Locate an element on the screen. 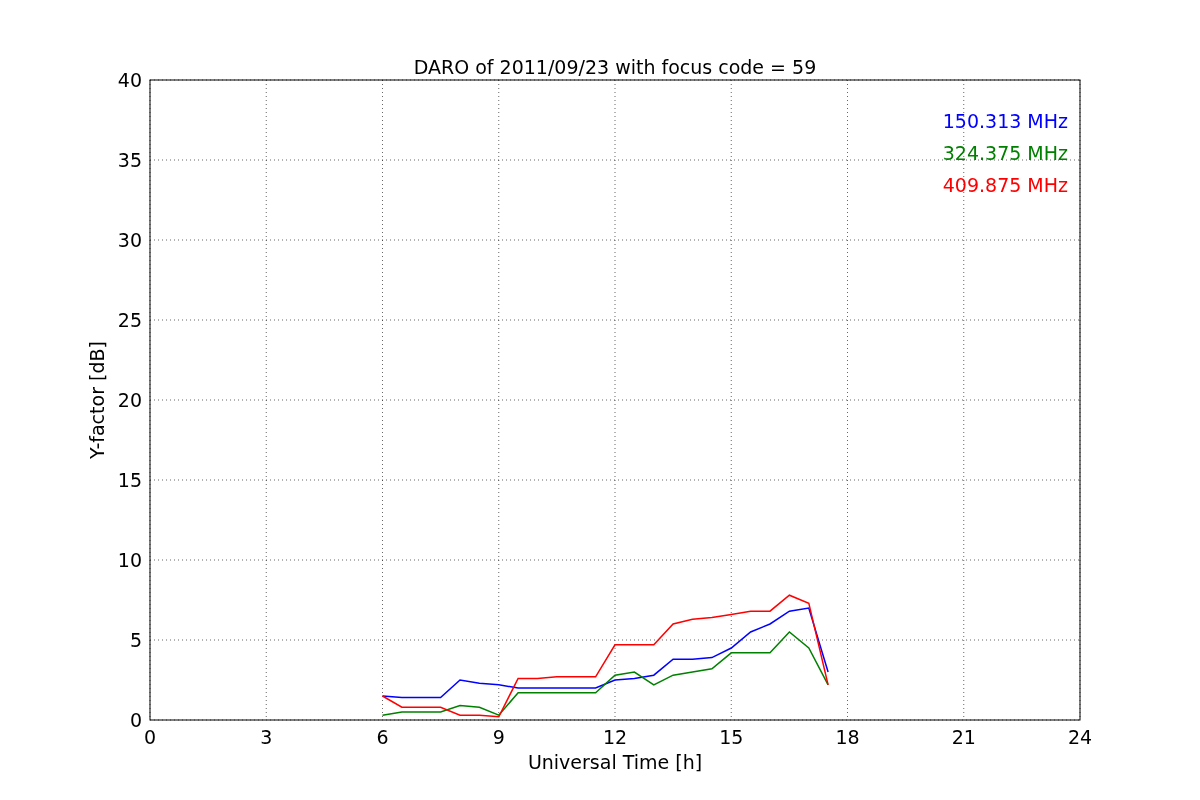  y-axis-label: Y-factor [dB] is located at coordinates (97, 400).